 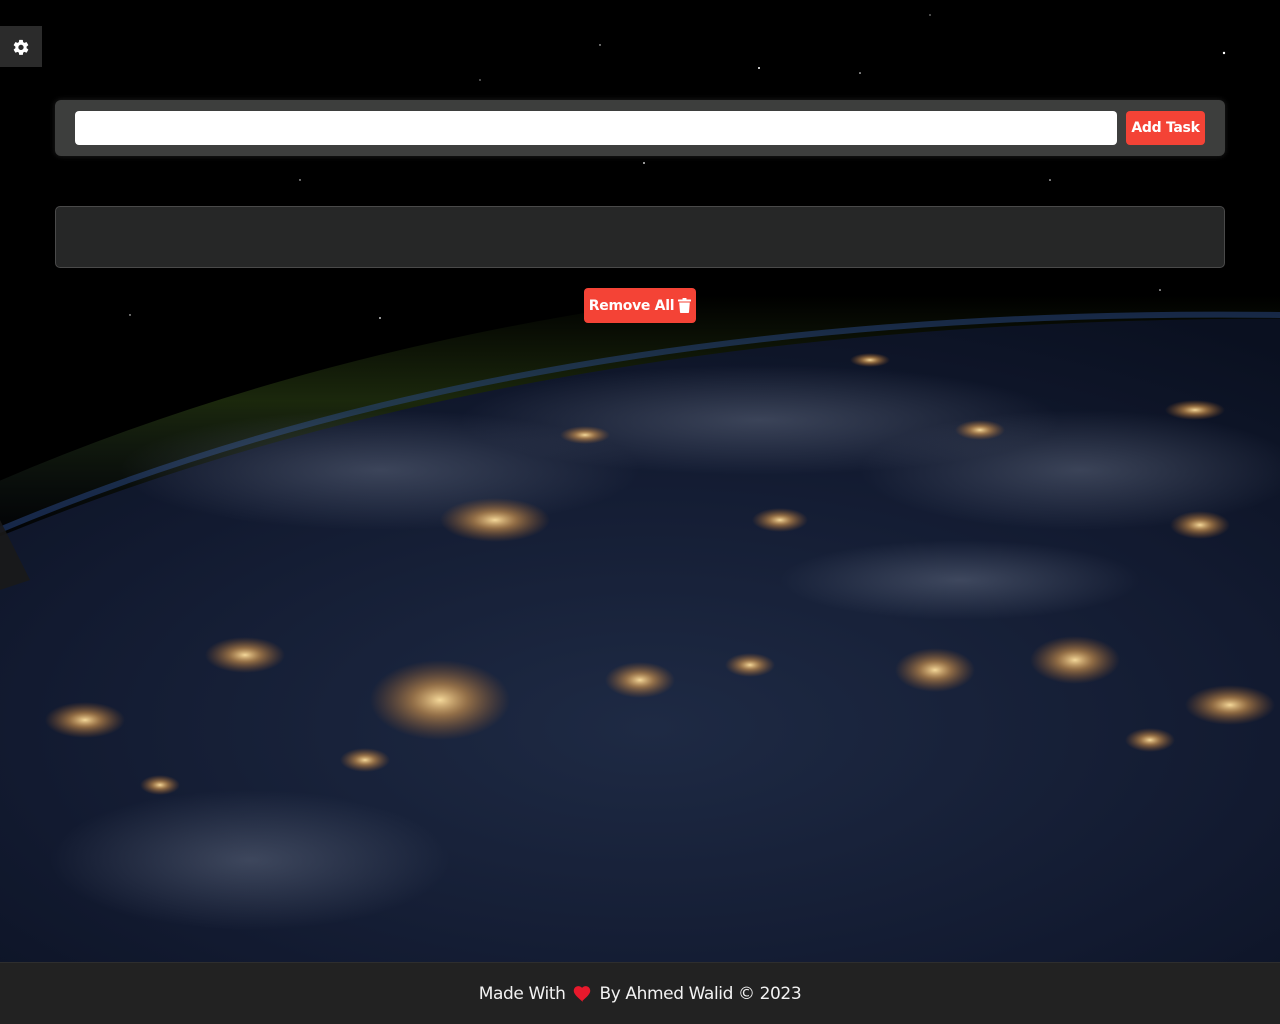 What do you see at coordinates (640, 237) in the screenshot?
I see `tasks-list` at bounding box center [640, 237].